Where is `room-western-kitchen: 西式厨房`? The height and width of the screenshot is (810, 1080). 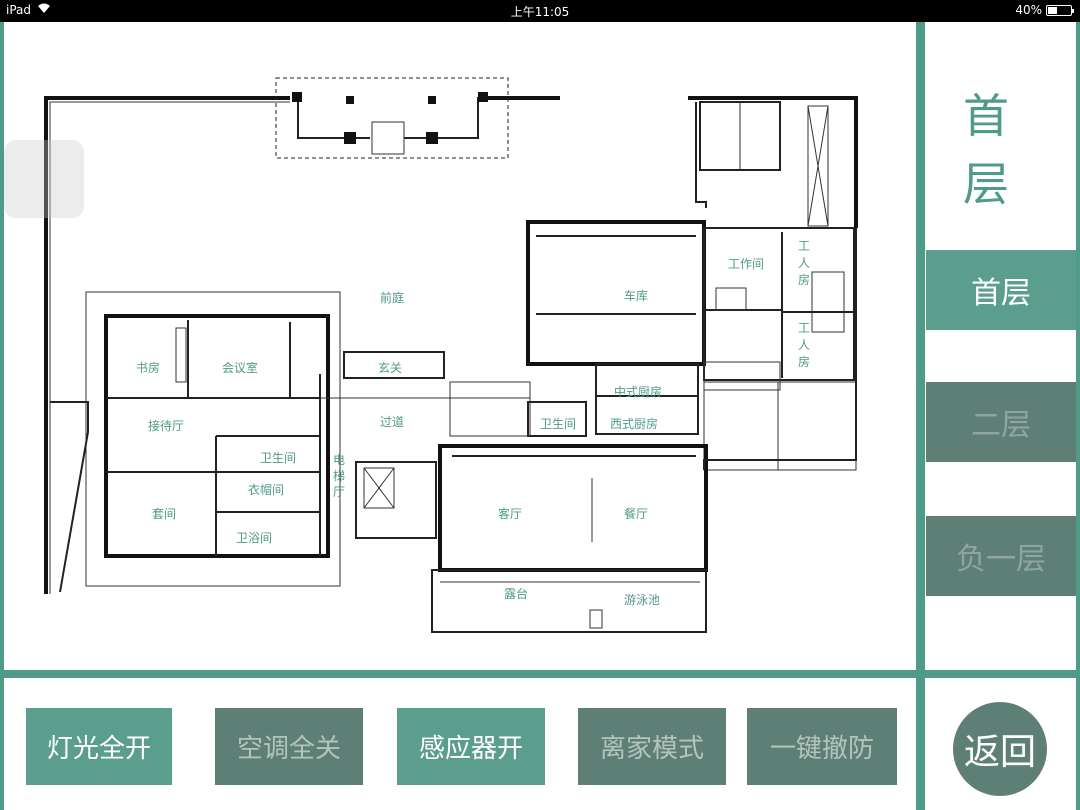 room-western-kitchen: 西式厨房 is located at coordinates (634, 423).